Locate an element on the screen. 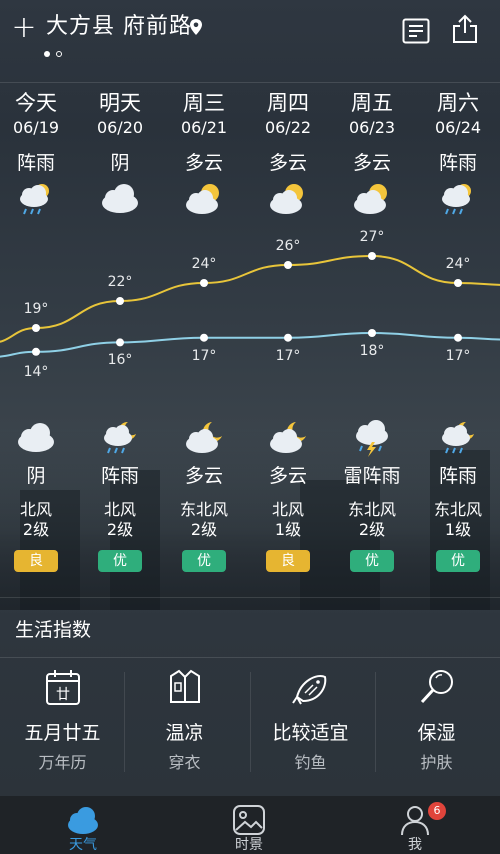 Image resolution: width=500 pixels, height=854 pixels. temperature-chart is located at coordinates (250, 305).